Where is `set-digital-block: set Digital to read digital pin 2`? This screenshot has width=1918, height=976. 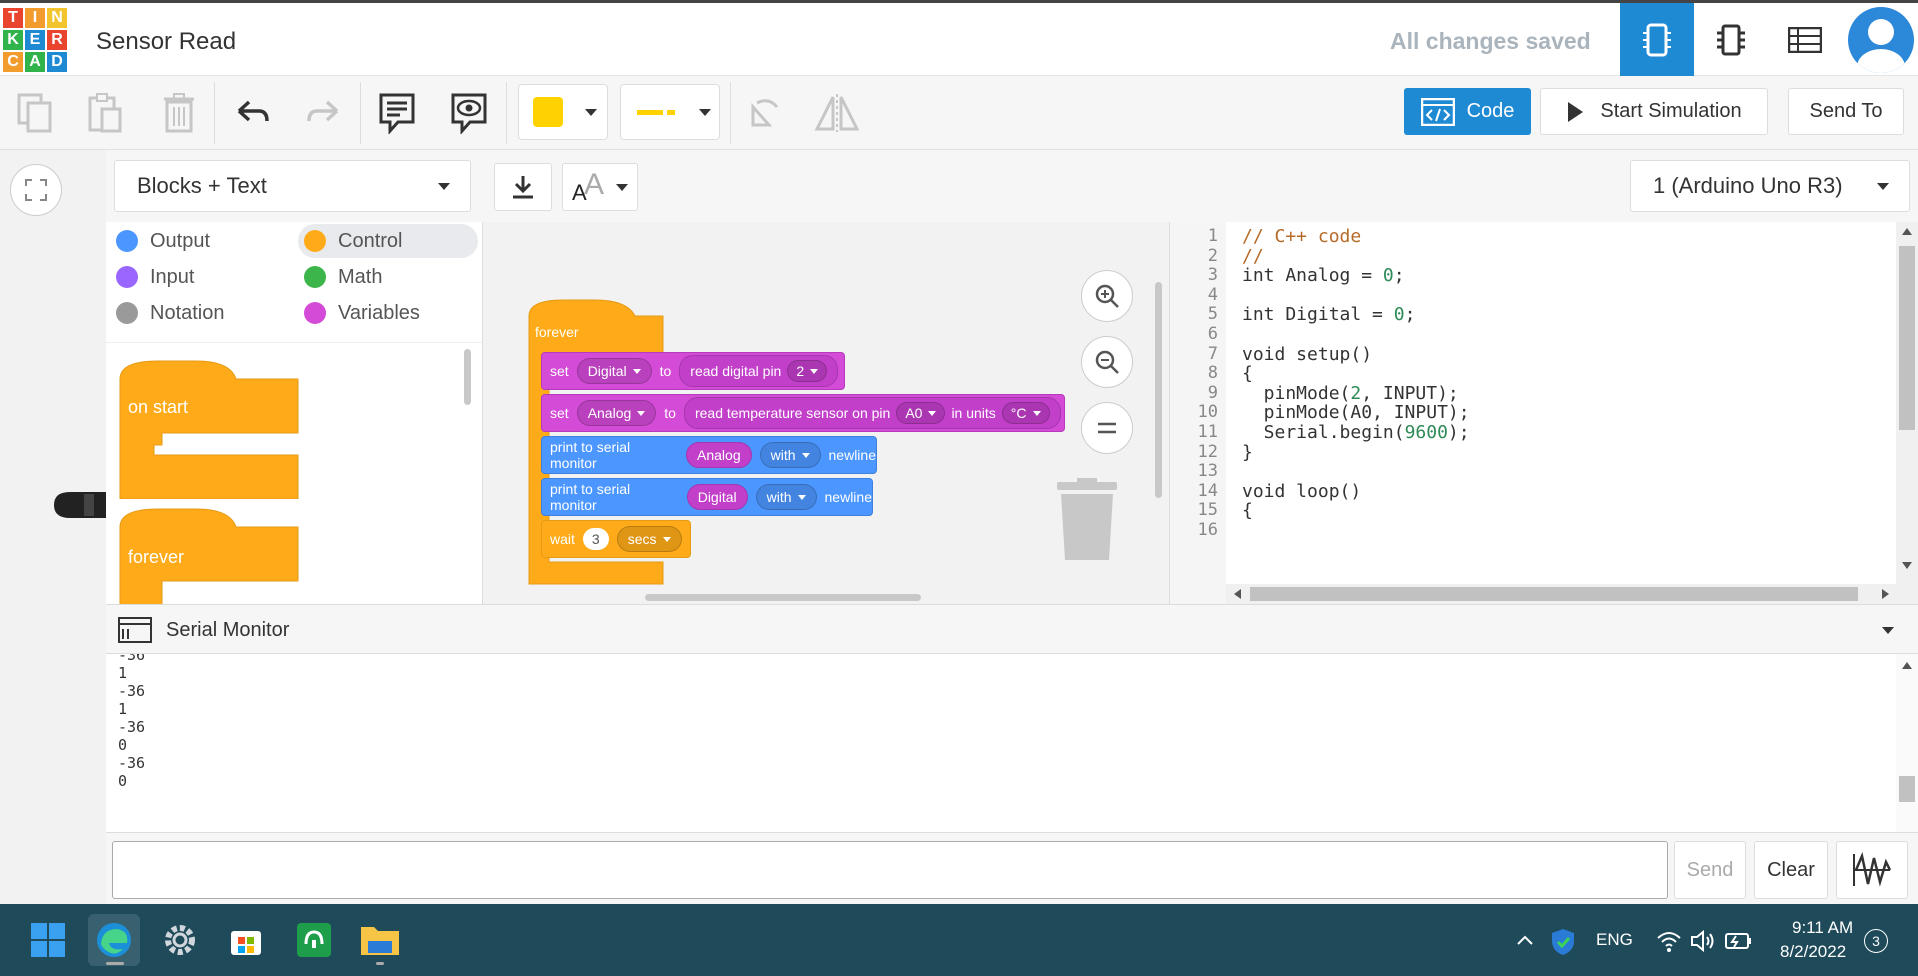
set-digital-block: set Digital to read digital pin 2 is located at coordinates (693, 371).